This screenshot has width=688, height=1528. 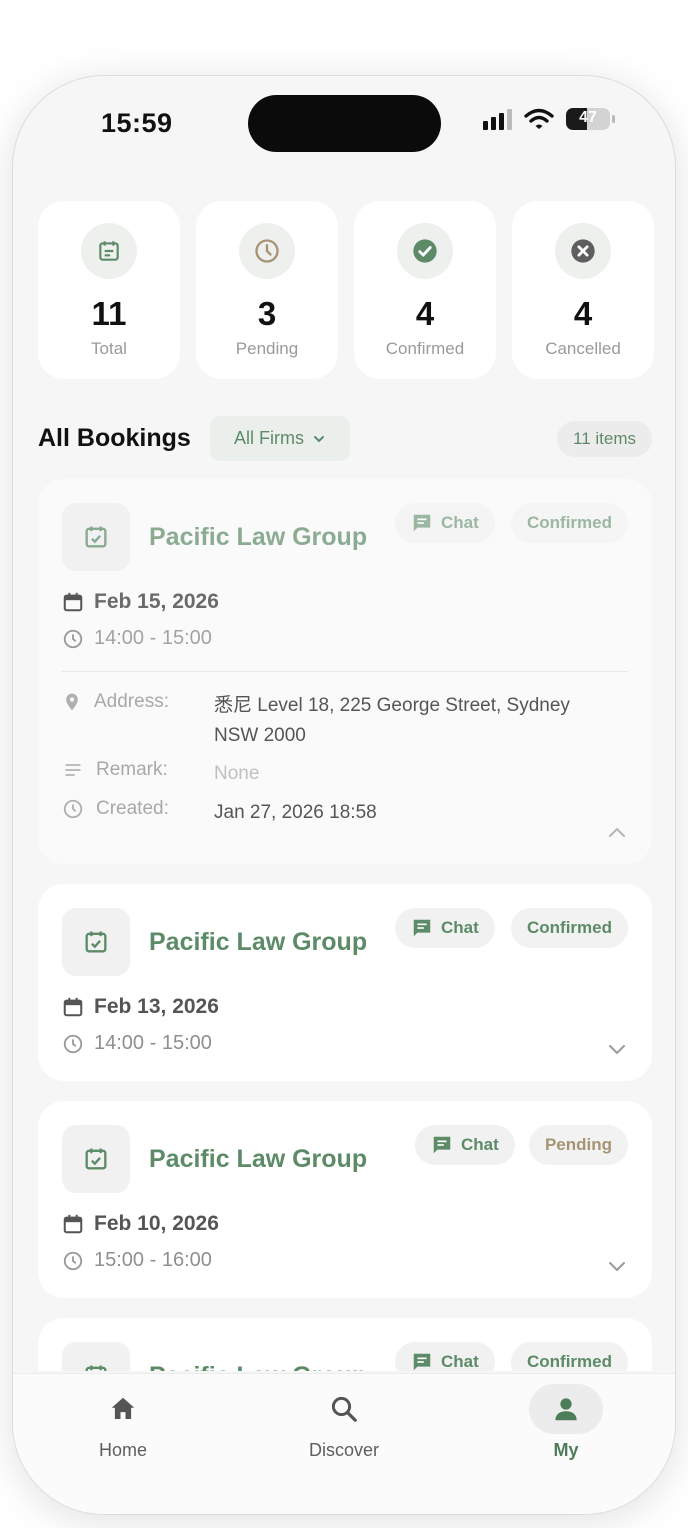 I want to click on person-icon, so click(x=566, y=1409).